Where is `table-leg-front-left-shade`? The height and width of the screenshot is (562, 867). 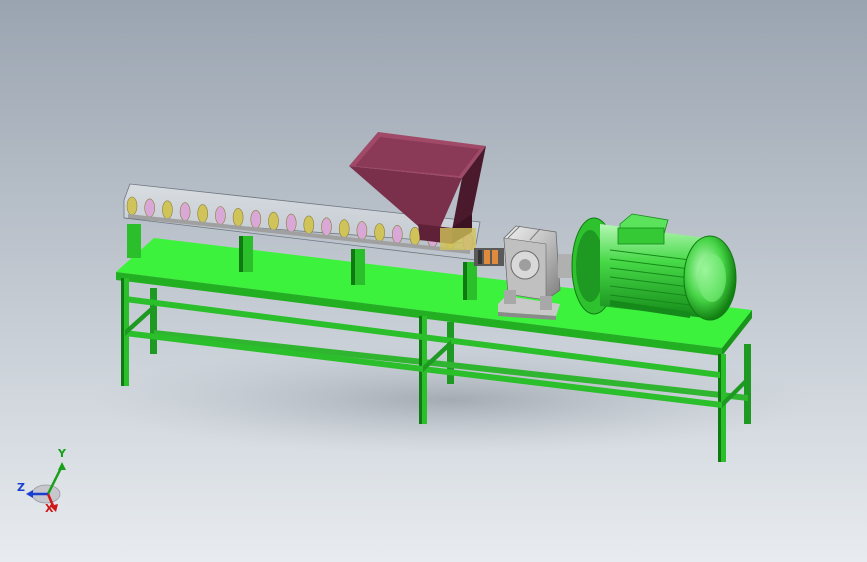
table-leg-front-left-shade is located at coordinates (122, 332).